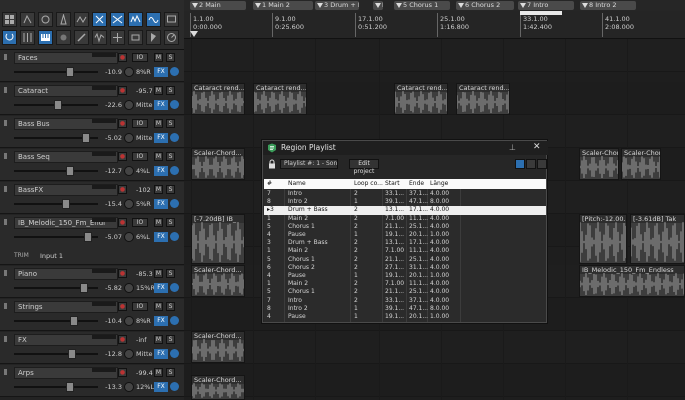  What do you see at coordinates (632, 281) in the screenshot?
I see `media-item: IB_Melodic_150_Fm_Endless` at bounding box center [632, 281].